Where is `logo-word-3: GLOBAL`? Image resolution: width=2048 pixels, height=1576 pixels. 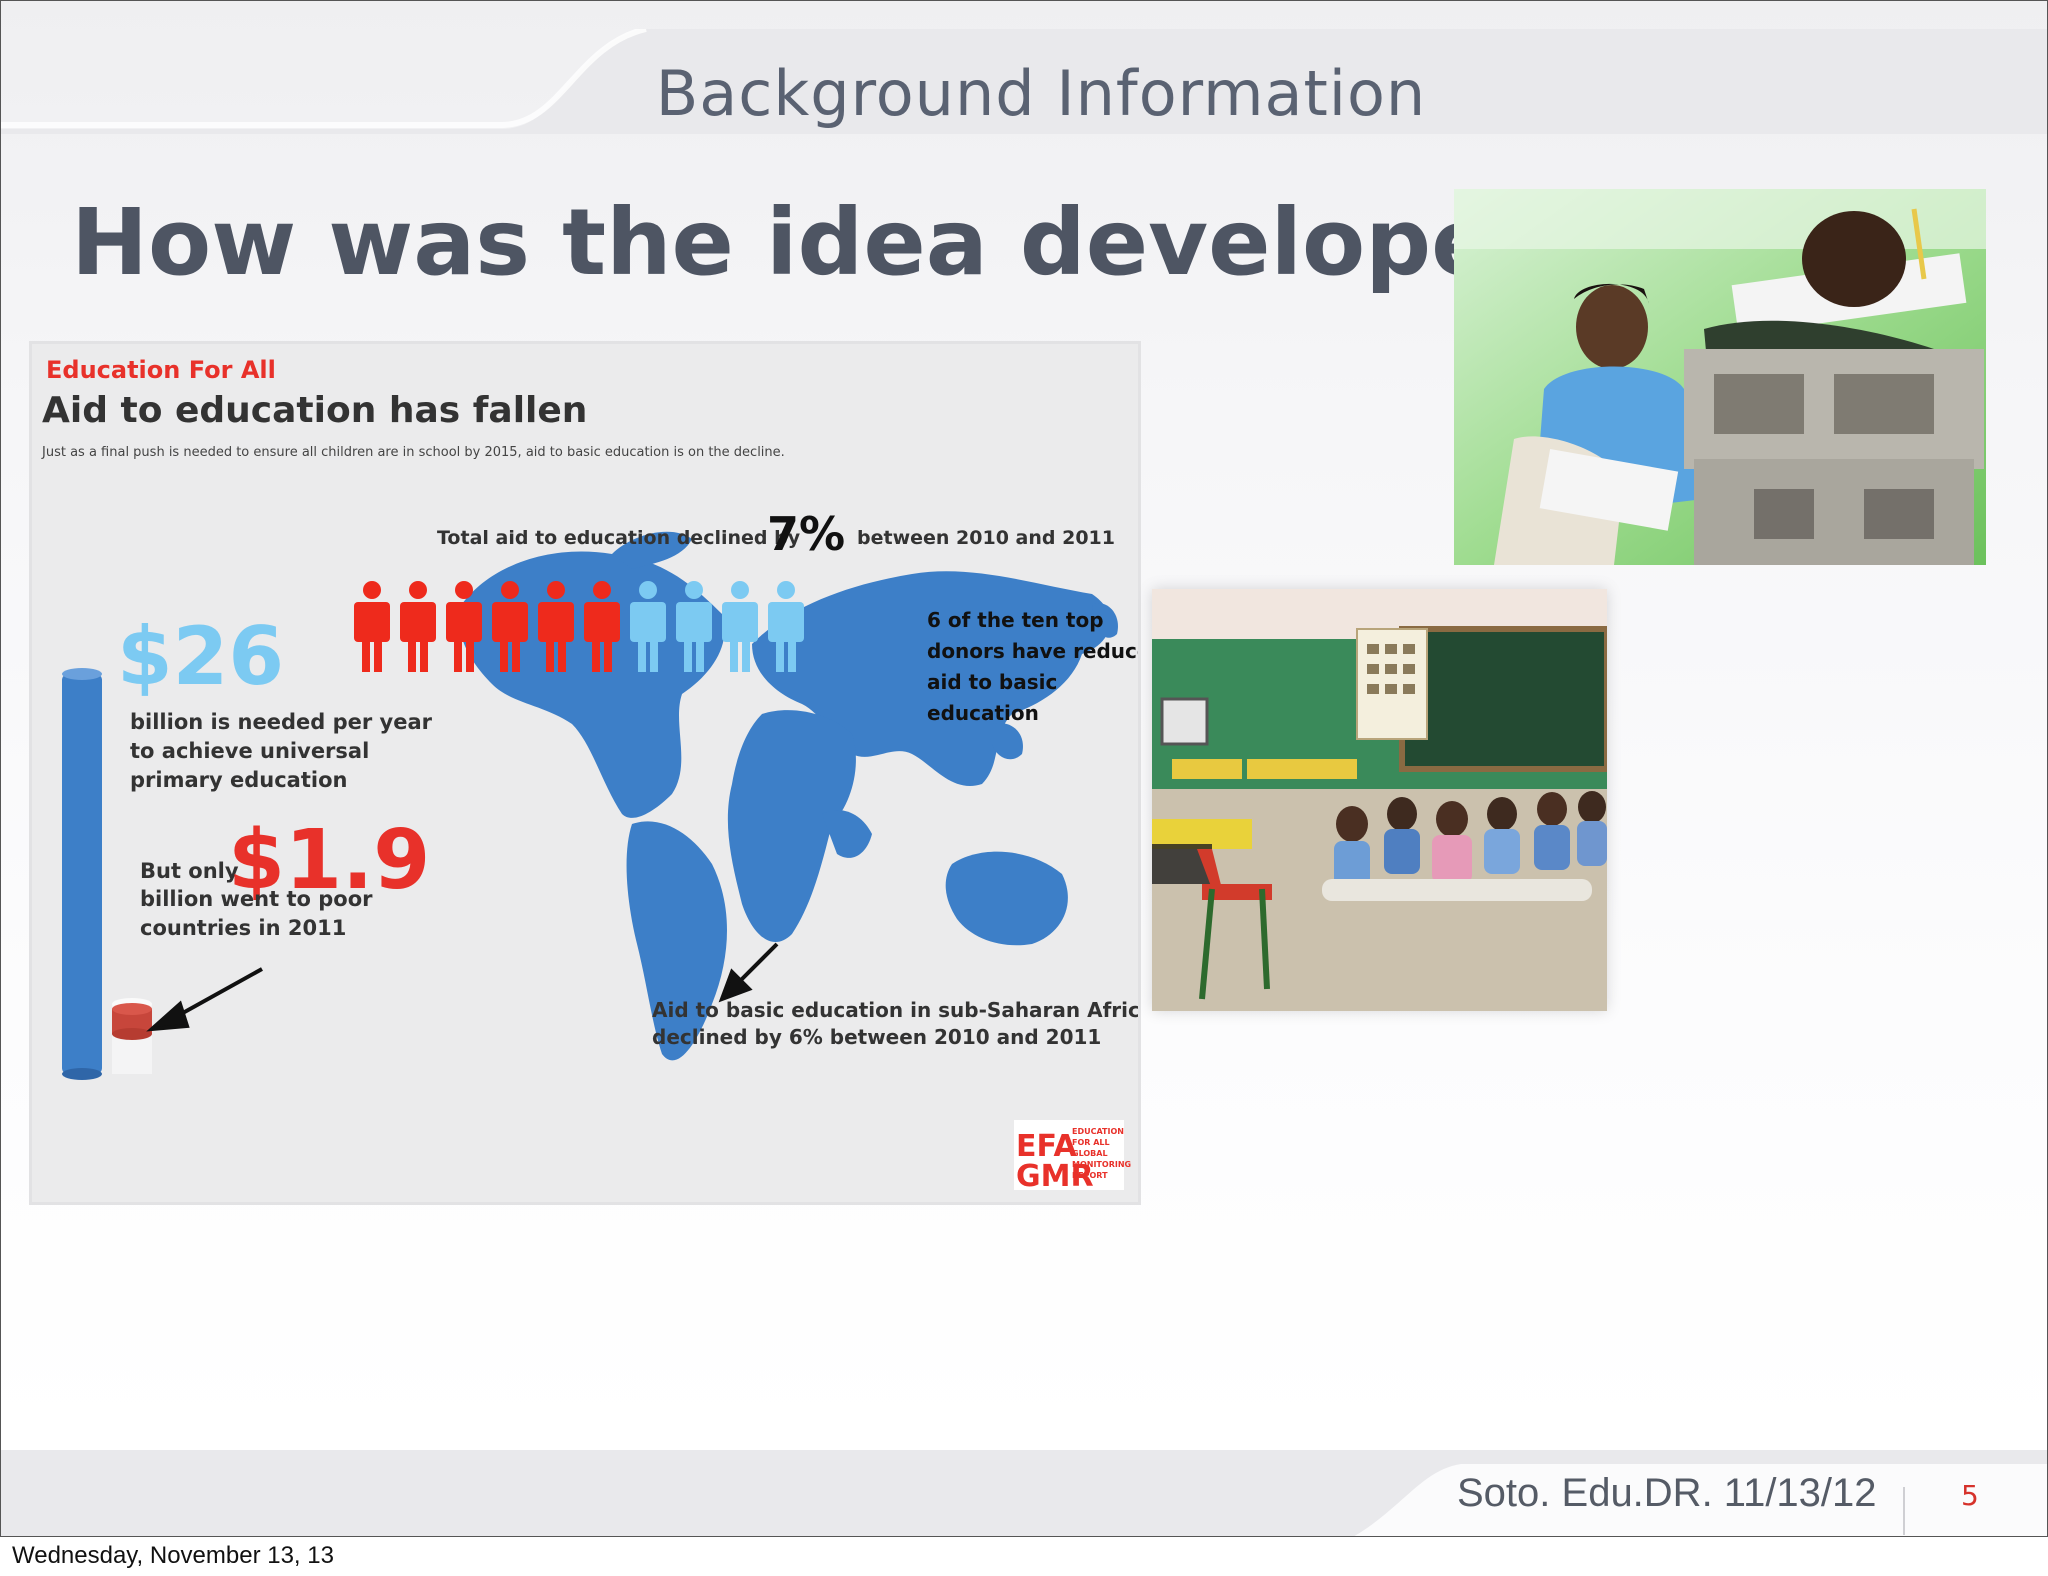 logo-word-3: GLOBAL is located at coordinates (1090, 1153).